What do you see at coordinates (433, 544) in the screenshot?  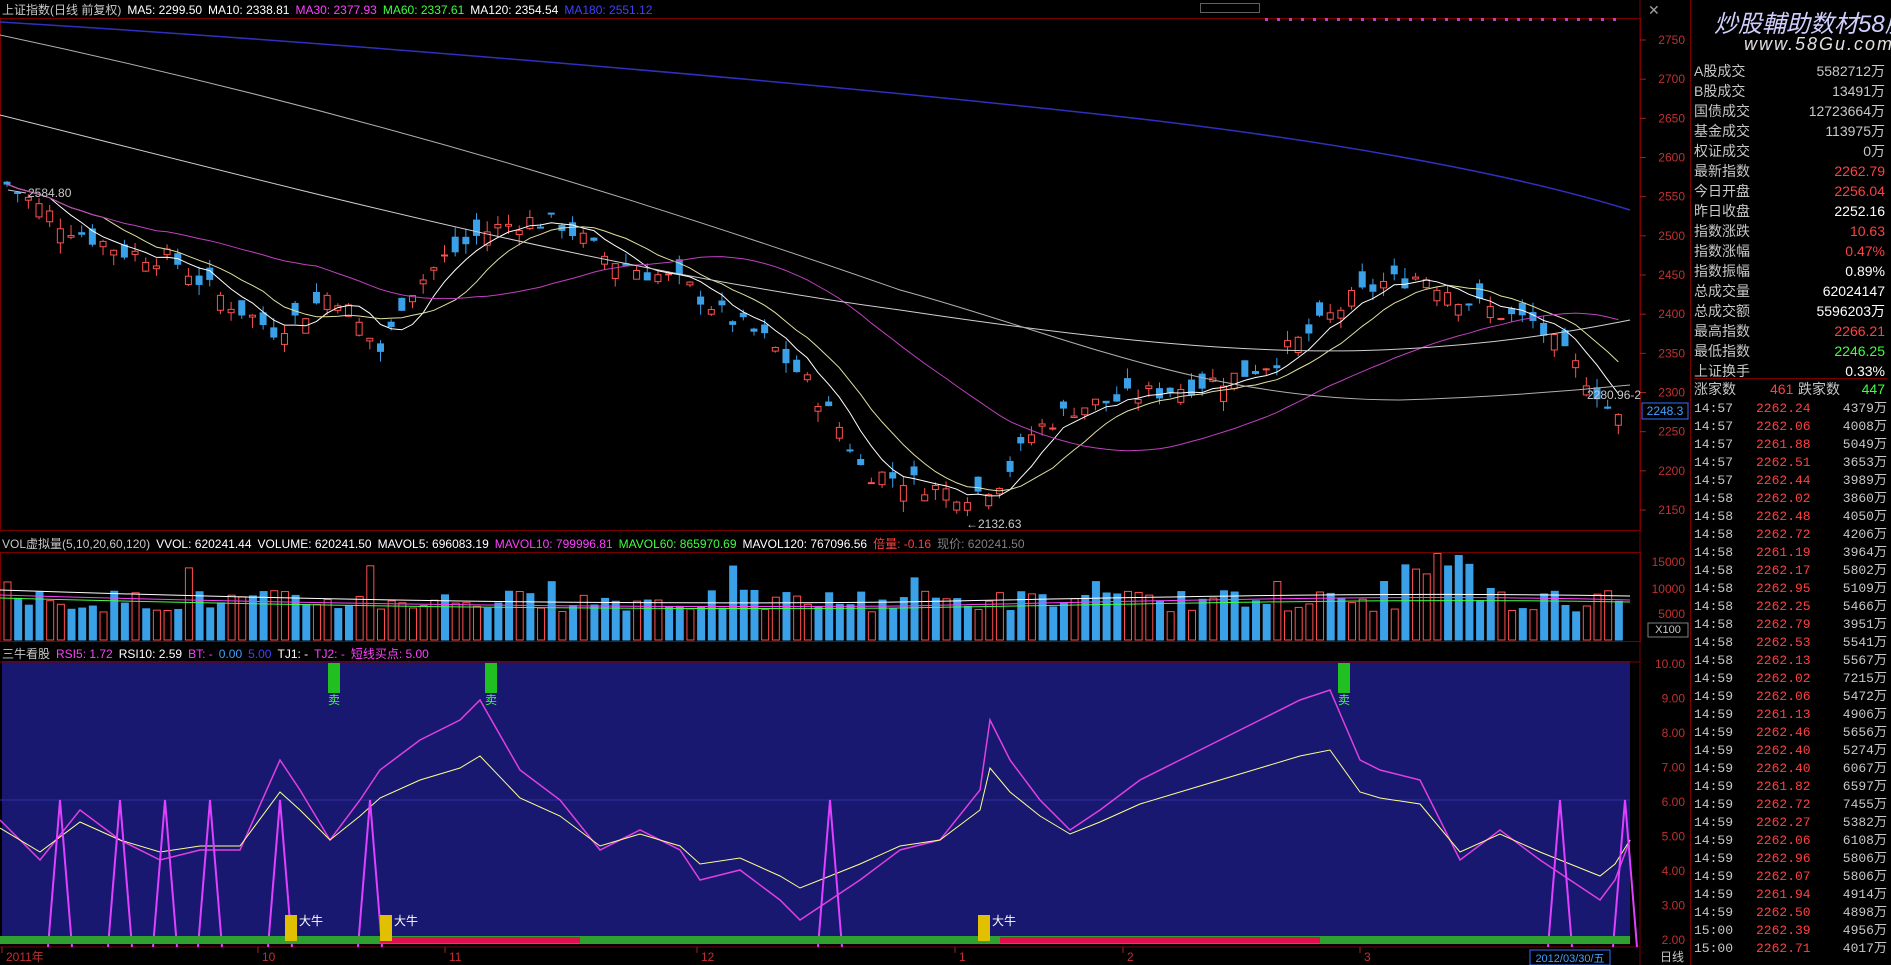 I see `volume-header-item-3: MAVOL5: 696083.19` at bounding box center [433, 544].